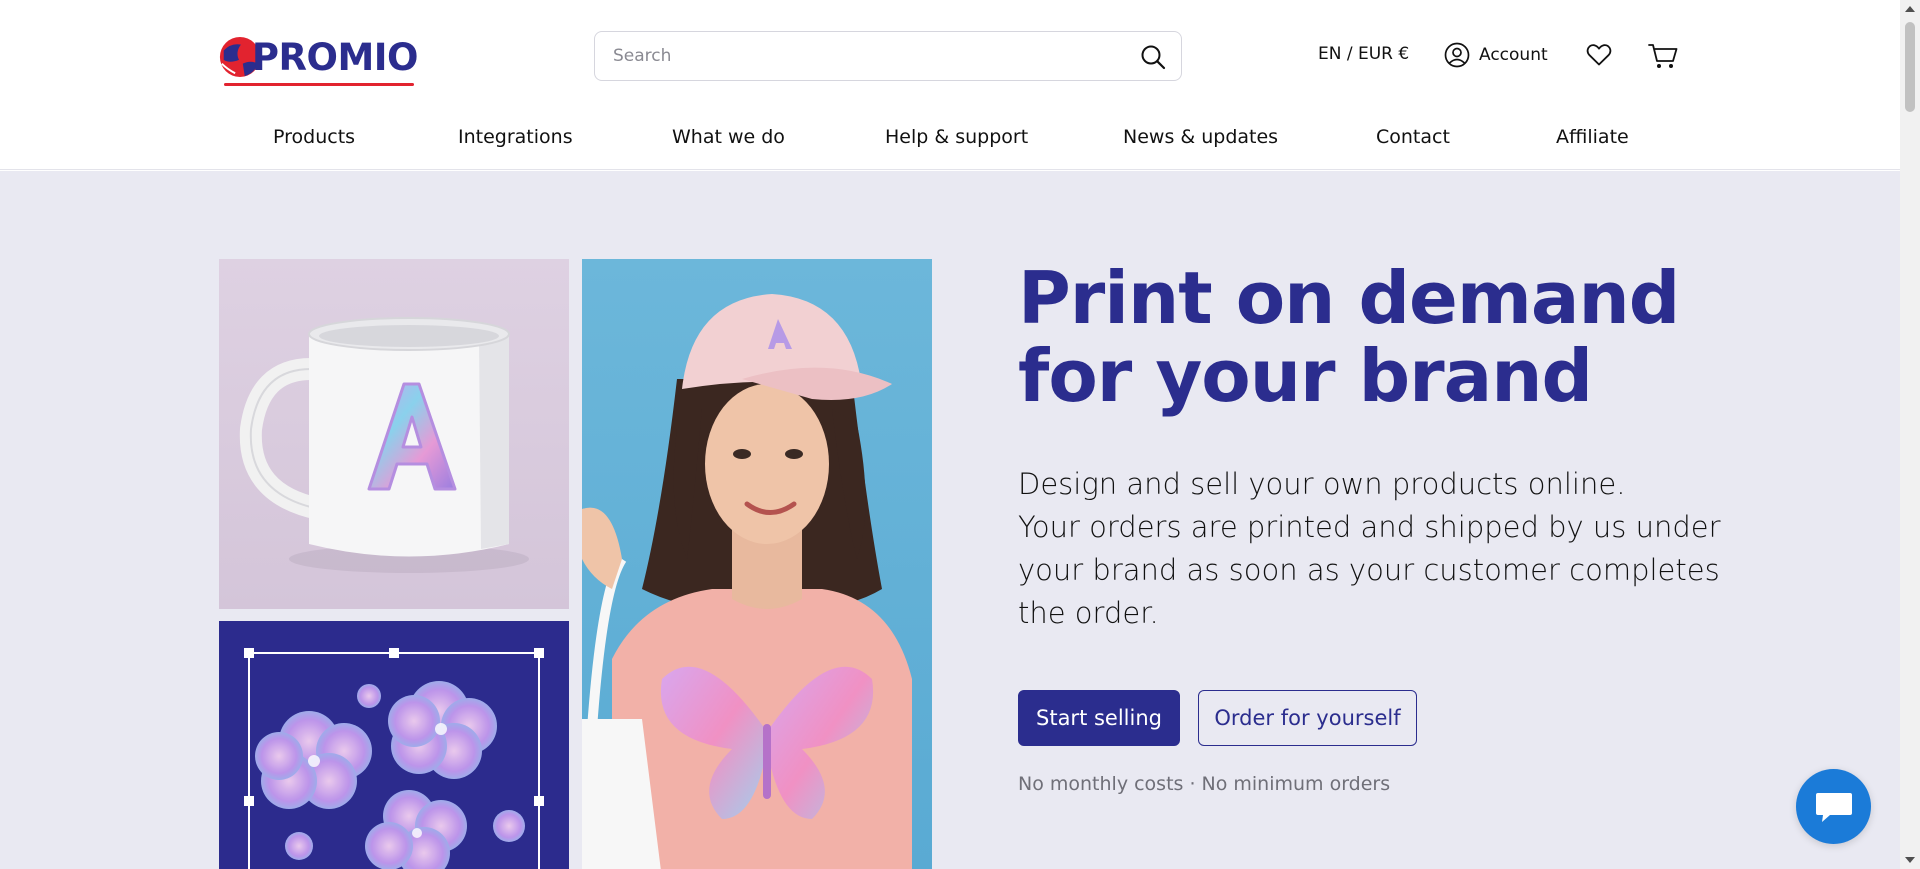  I want to click on mug-illustration, so click(384, 445).